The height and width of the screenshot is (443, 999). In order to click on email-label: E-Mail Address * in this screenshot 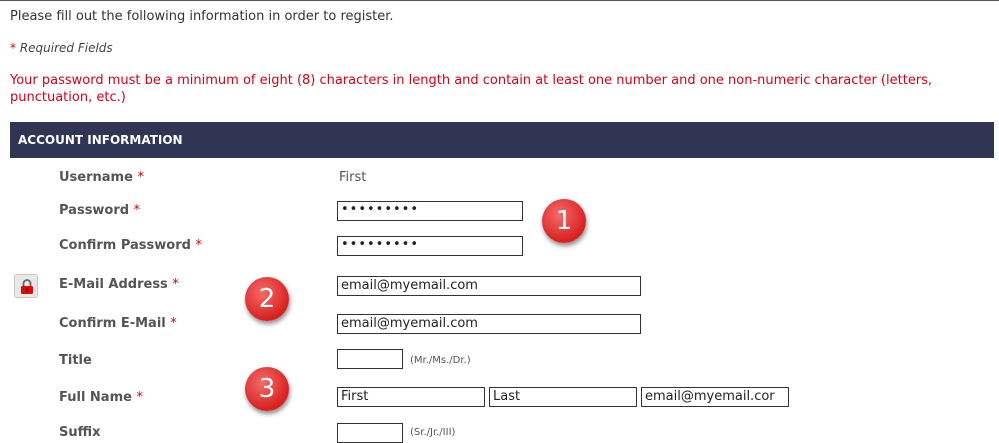, I will do `click(119, 284)`.